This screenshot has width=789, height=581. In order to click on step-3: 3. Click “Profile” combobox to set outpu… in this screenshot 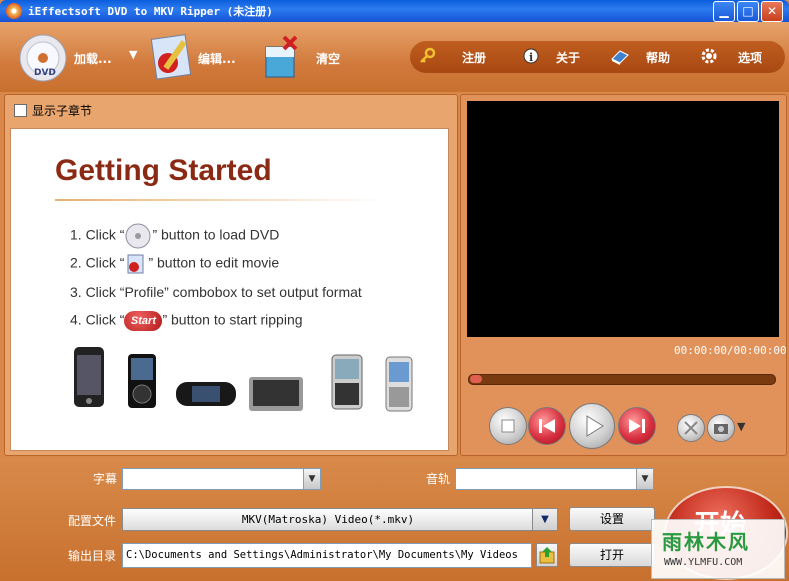, I will do `click(216, 292)`.